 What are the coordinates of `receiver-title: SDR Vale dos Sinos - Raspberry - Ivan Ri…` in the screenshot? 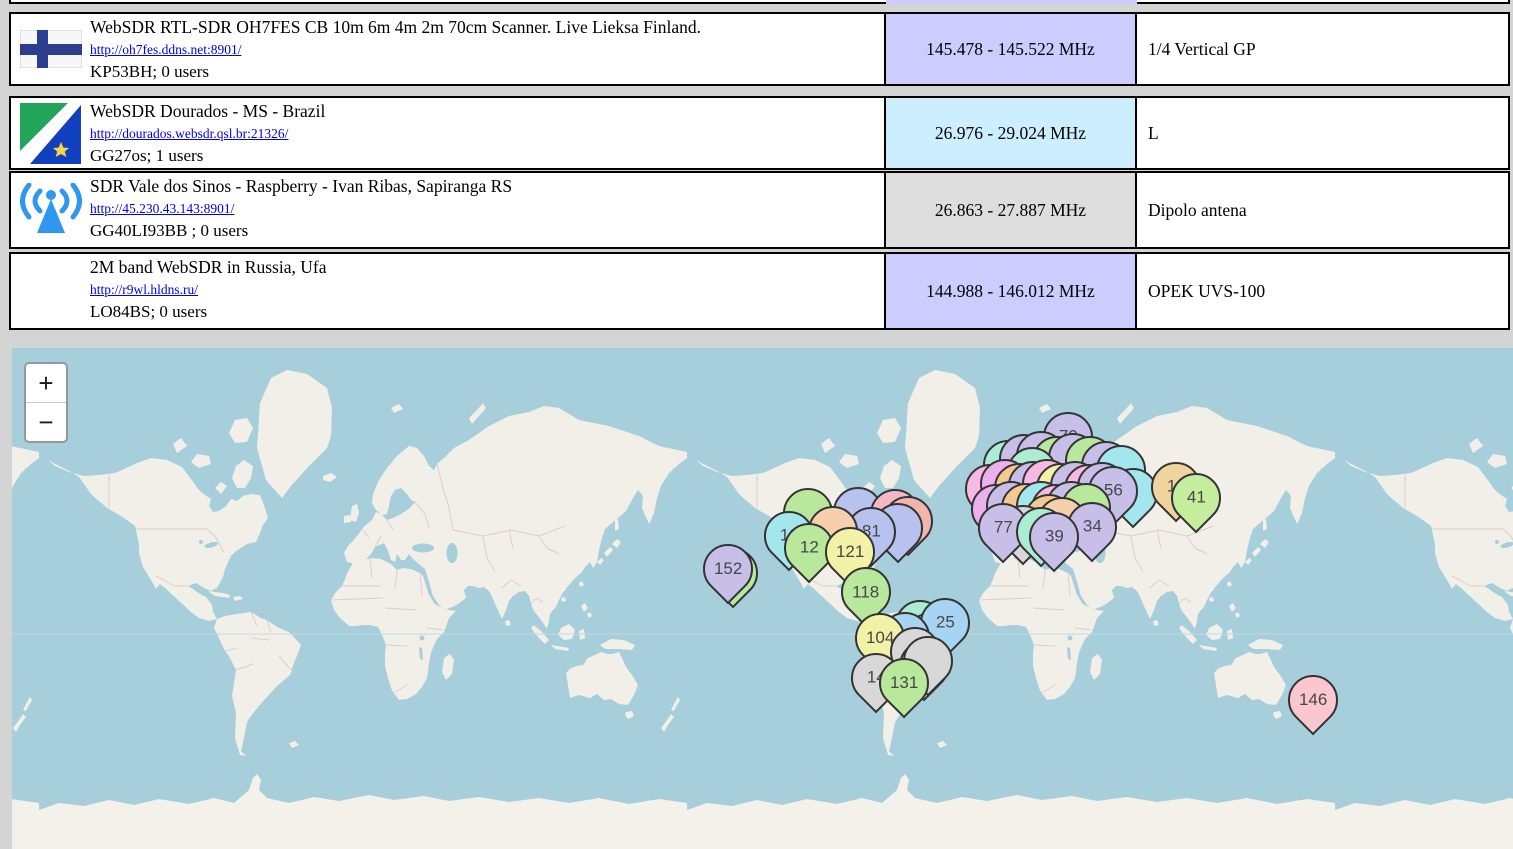 It's located at (301, 186).